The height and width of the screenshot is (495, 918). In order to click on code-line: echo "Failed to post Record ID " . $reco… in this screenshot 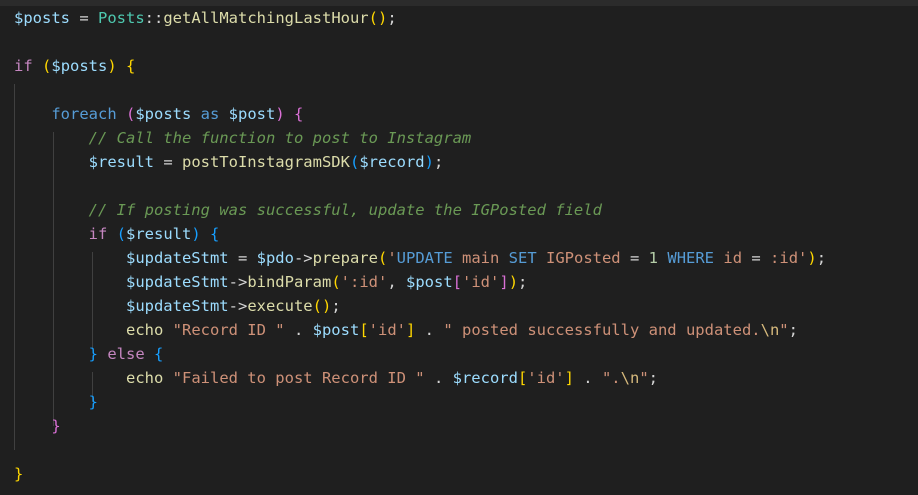, I will do `click(336, 378)`.